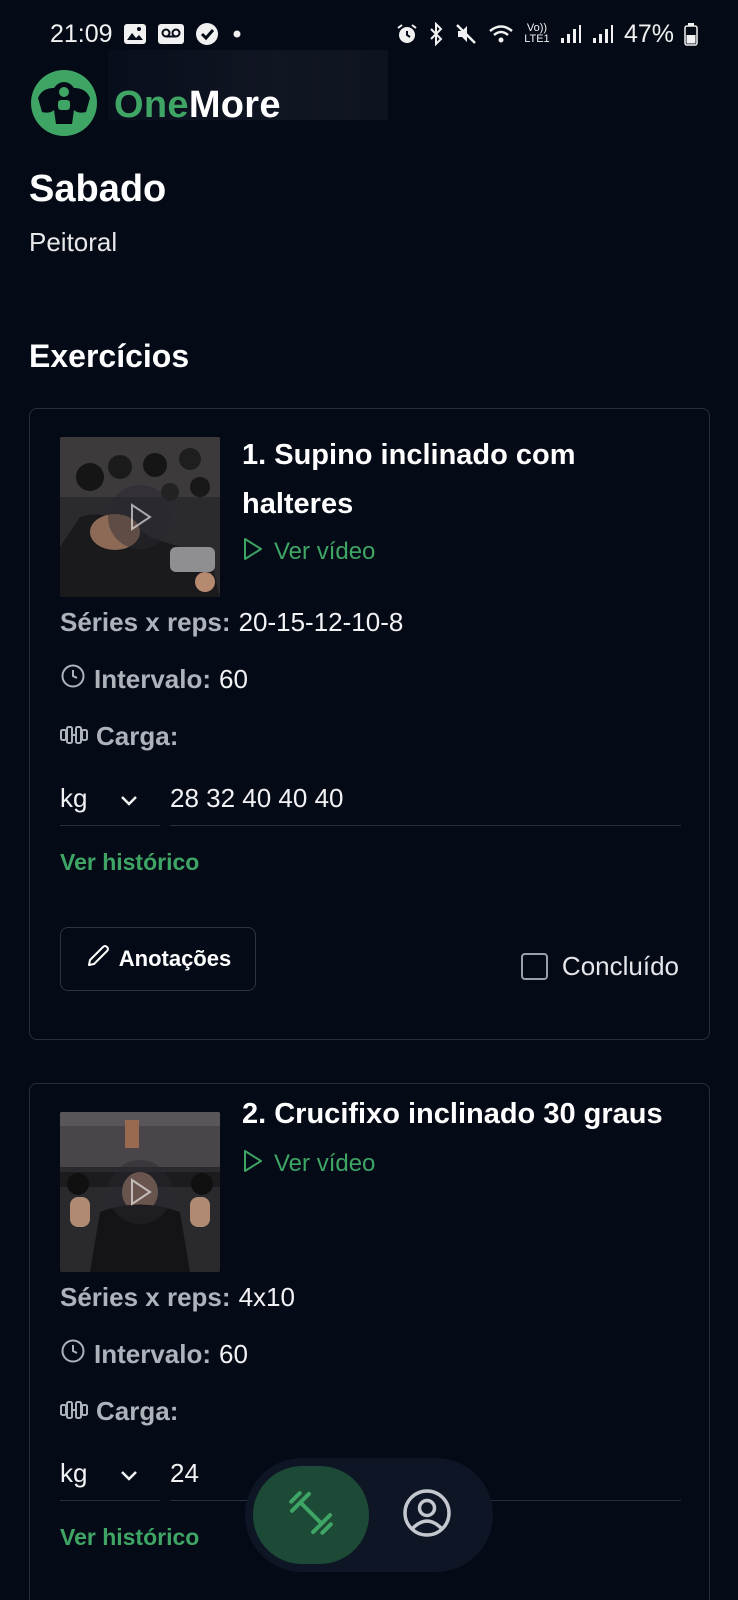 This screenshot has width=738, height=1600. I want to click on notes-button: Anotações, so click(158, 959).